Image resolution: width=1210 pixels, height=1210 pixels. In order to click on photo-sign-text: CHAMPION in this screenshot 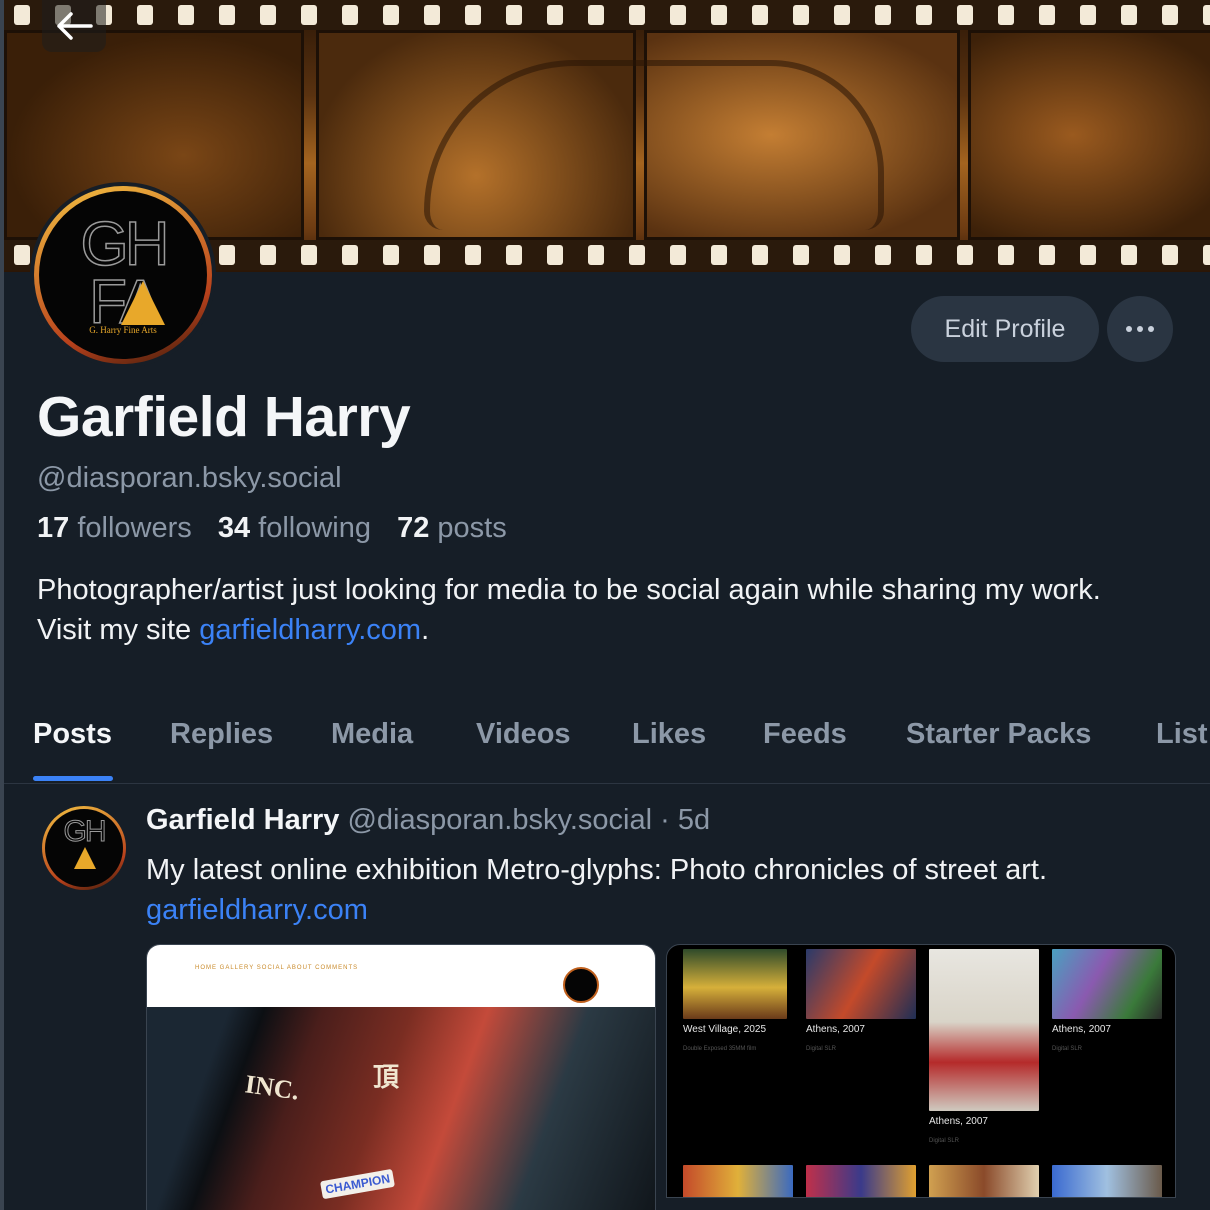, I will do `click(357, 1184)`.